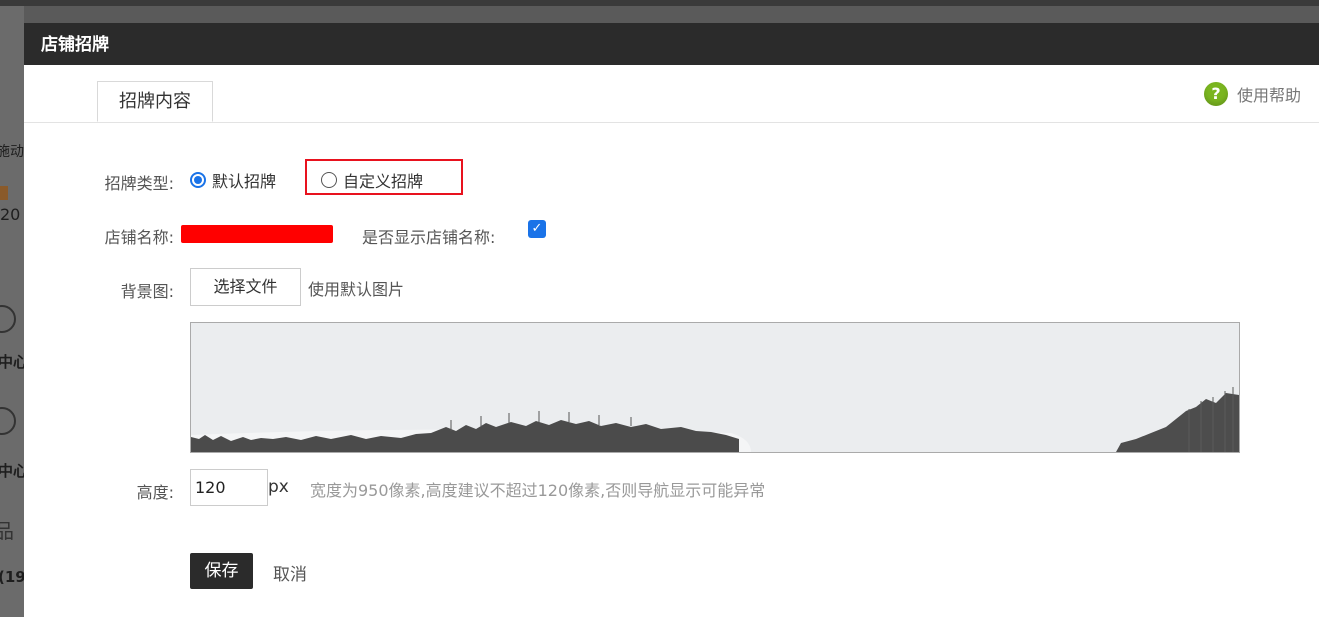 The height and width of the screenshot is (617, 1319). Describe the element at coordinates (1215, 94) in the screenshot. I see `question-circle-icon: ?` at that location.